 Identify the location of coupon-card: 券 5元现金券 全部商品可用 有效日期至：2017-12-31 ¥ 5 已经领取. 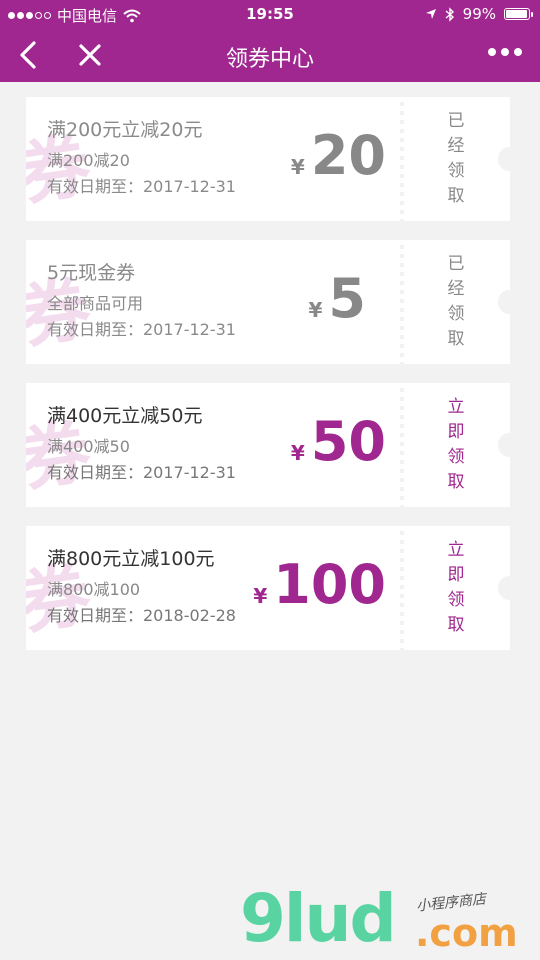
(273, 302).